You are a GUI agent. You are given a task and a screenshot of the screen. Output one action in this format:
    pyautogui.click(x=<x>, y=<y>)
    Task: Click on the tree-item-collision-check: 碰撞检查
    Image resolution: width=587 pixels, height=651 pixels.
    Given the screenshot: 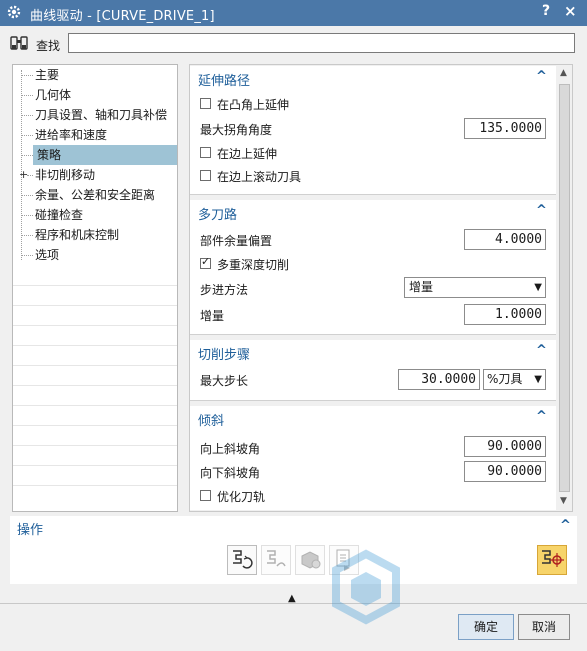 What is the action you would take?
    pyautogui.click(x=95, y=215)
    